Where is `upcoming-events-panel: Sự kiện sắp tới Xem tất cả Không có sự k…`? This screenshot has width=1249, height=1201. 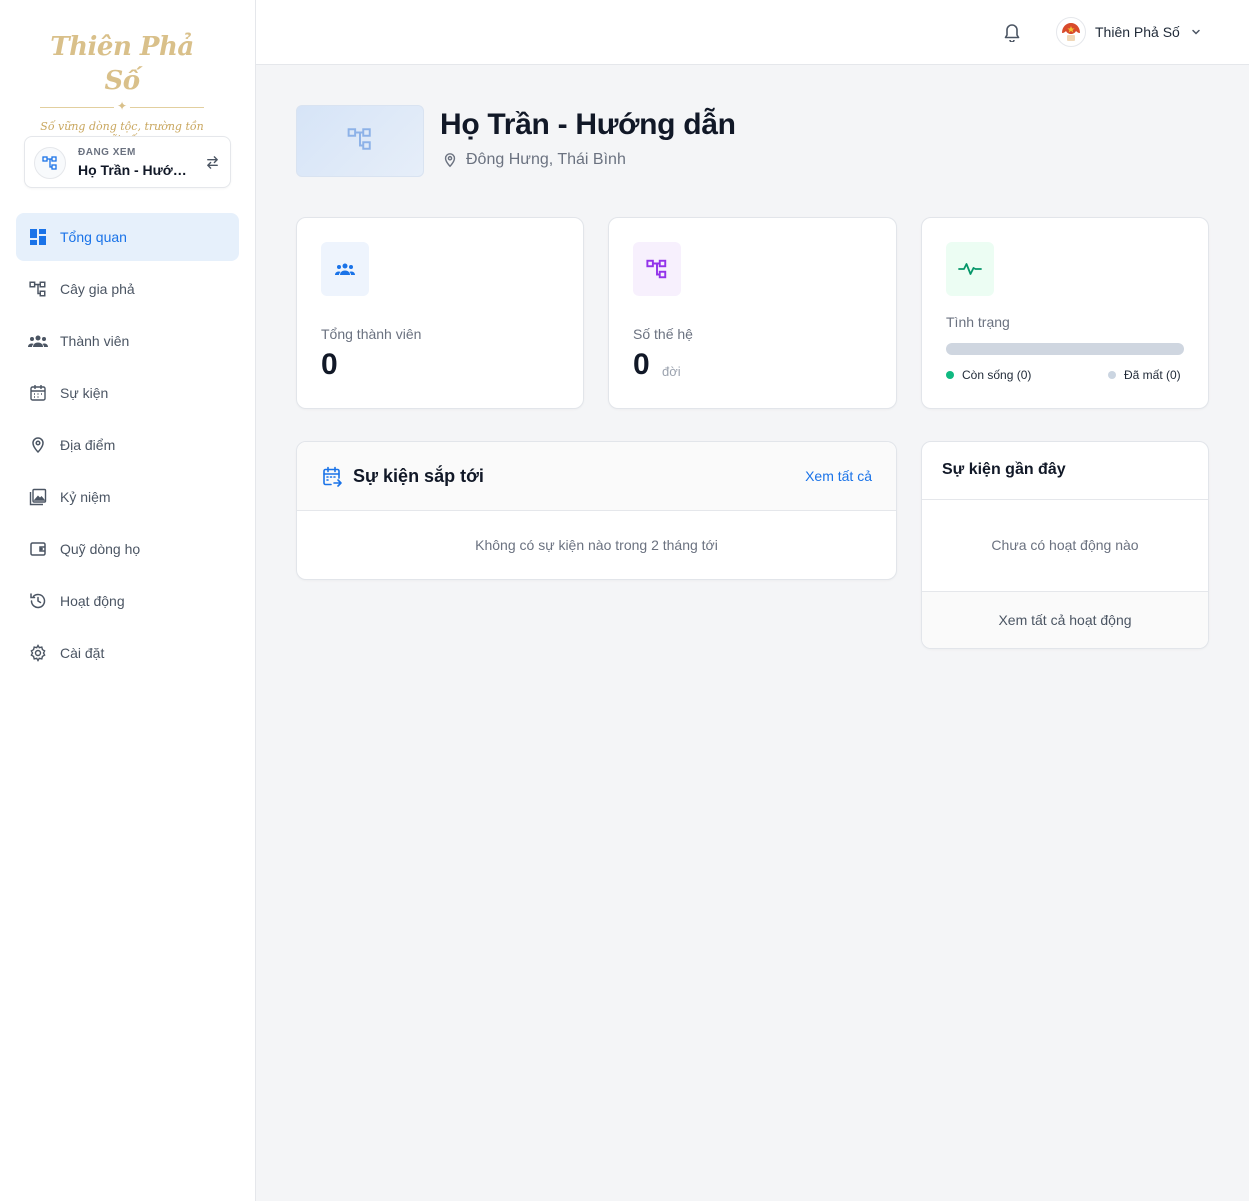
upcoming-events-panel: Sự kiện sắp tới Xem tất cả Không có sự k… is located at coordinates (596, 510).